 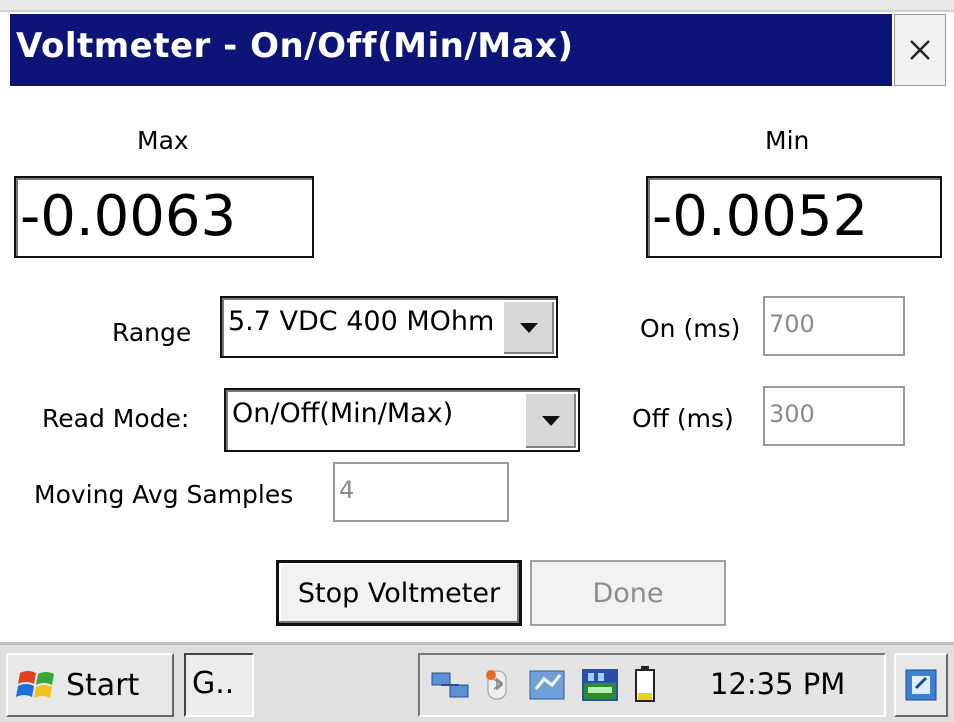 I want to click on read-mode-select-value: On/Off(Min/Max), so click(x=343, y=413).